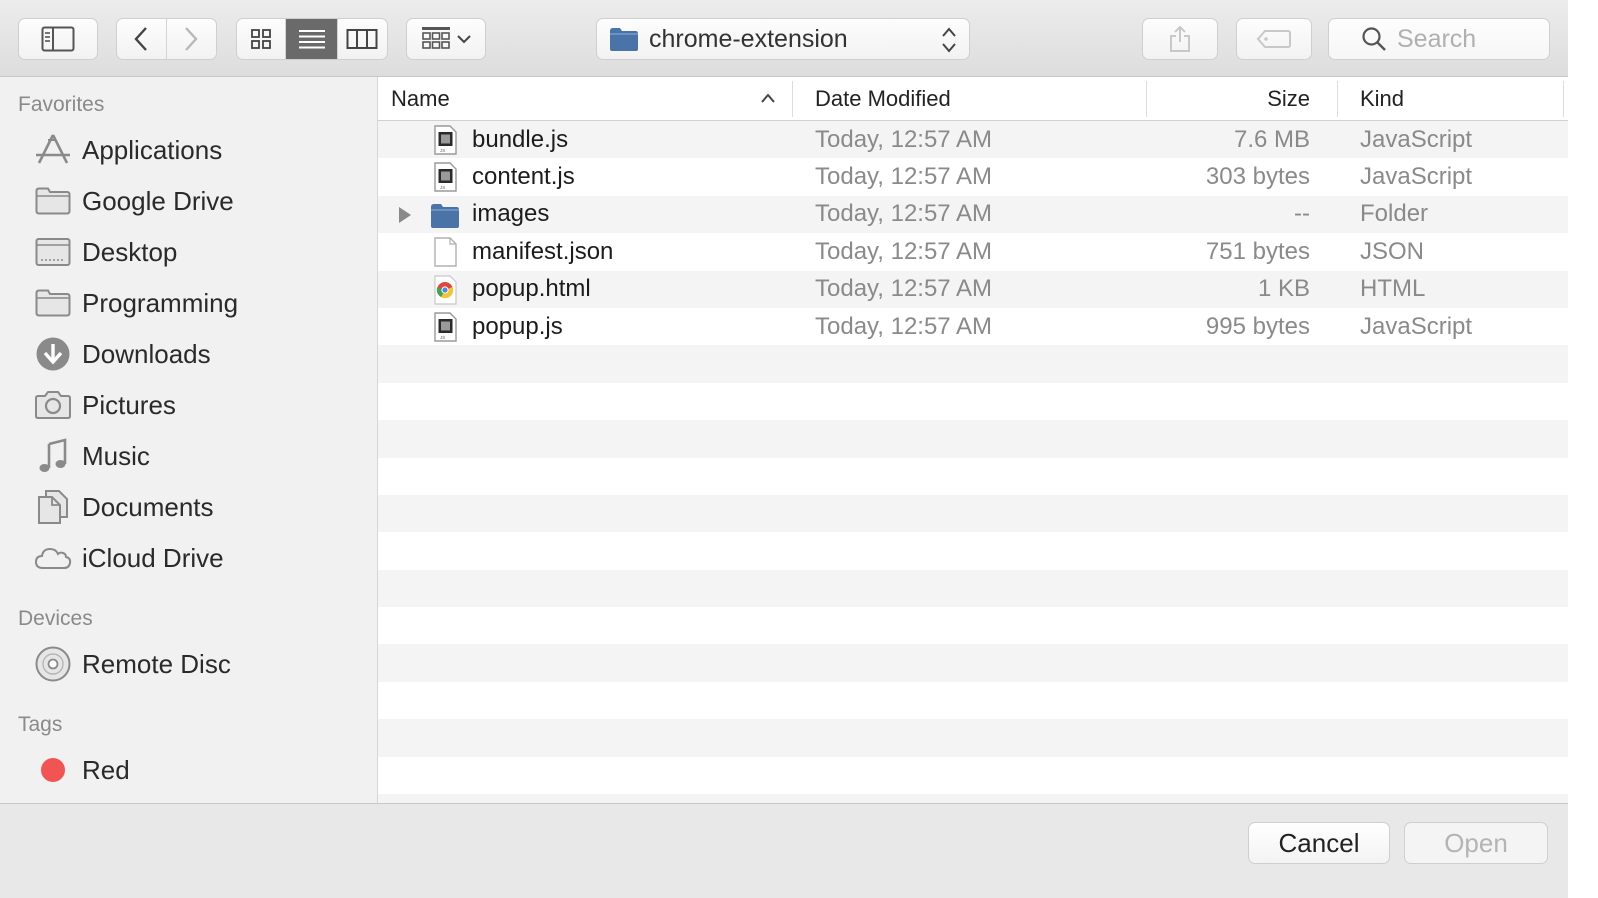 The height and width of the screenshot is (898, 1598). What do you see at coordinates (130, 251) in the screenshot?
I see `sidebar-item-label: Desktop` at bounding box center [130, 251].